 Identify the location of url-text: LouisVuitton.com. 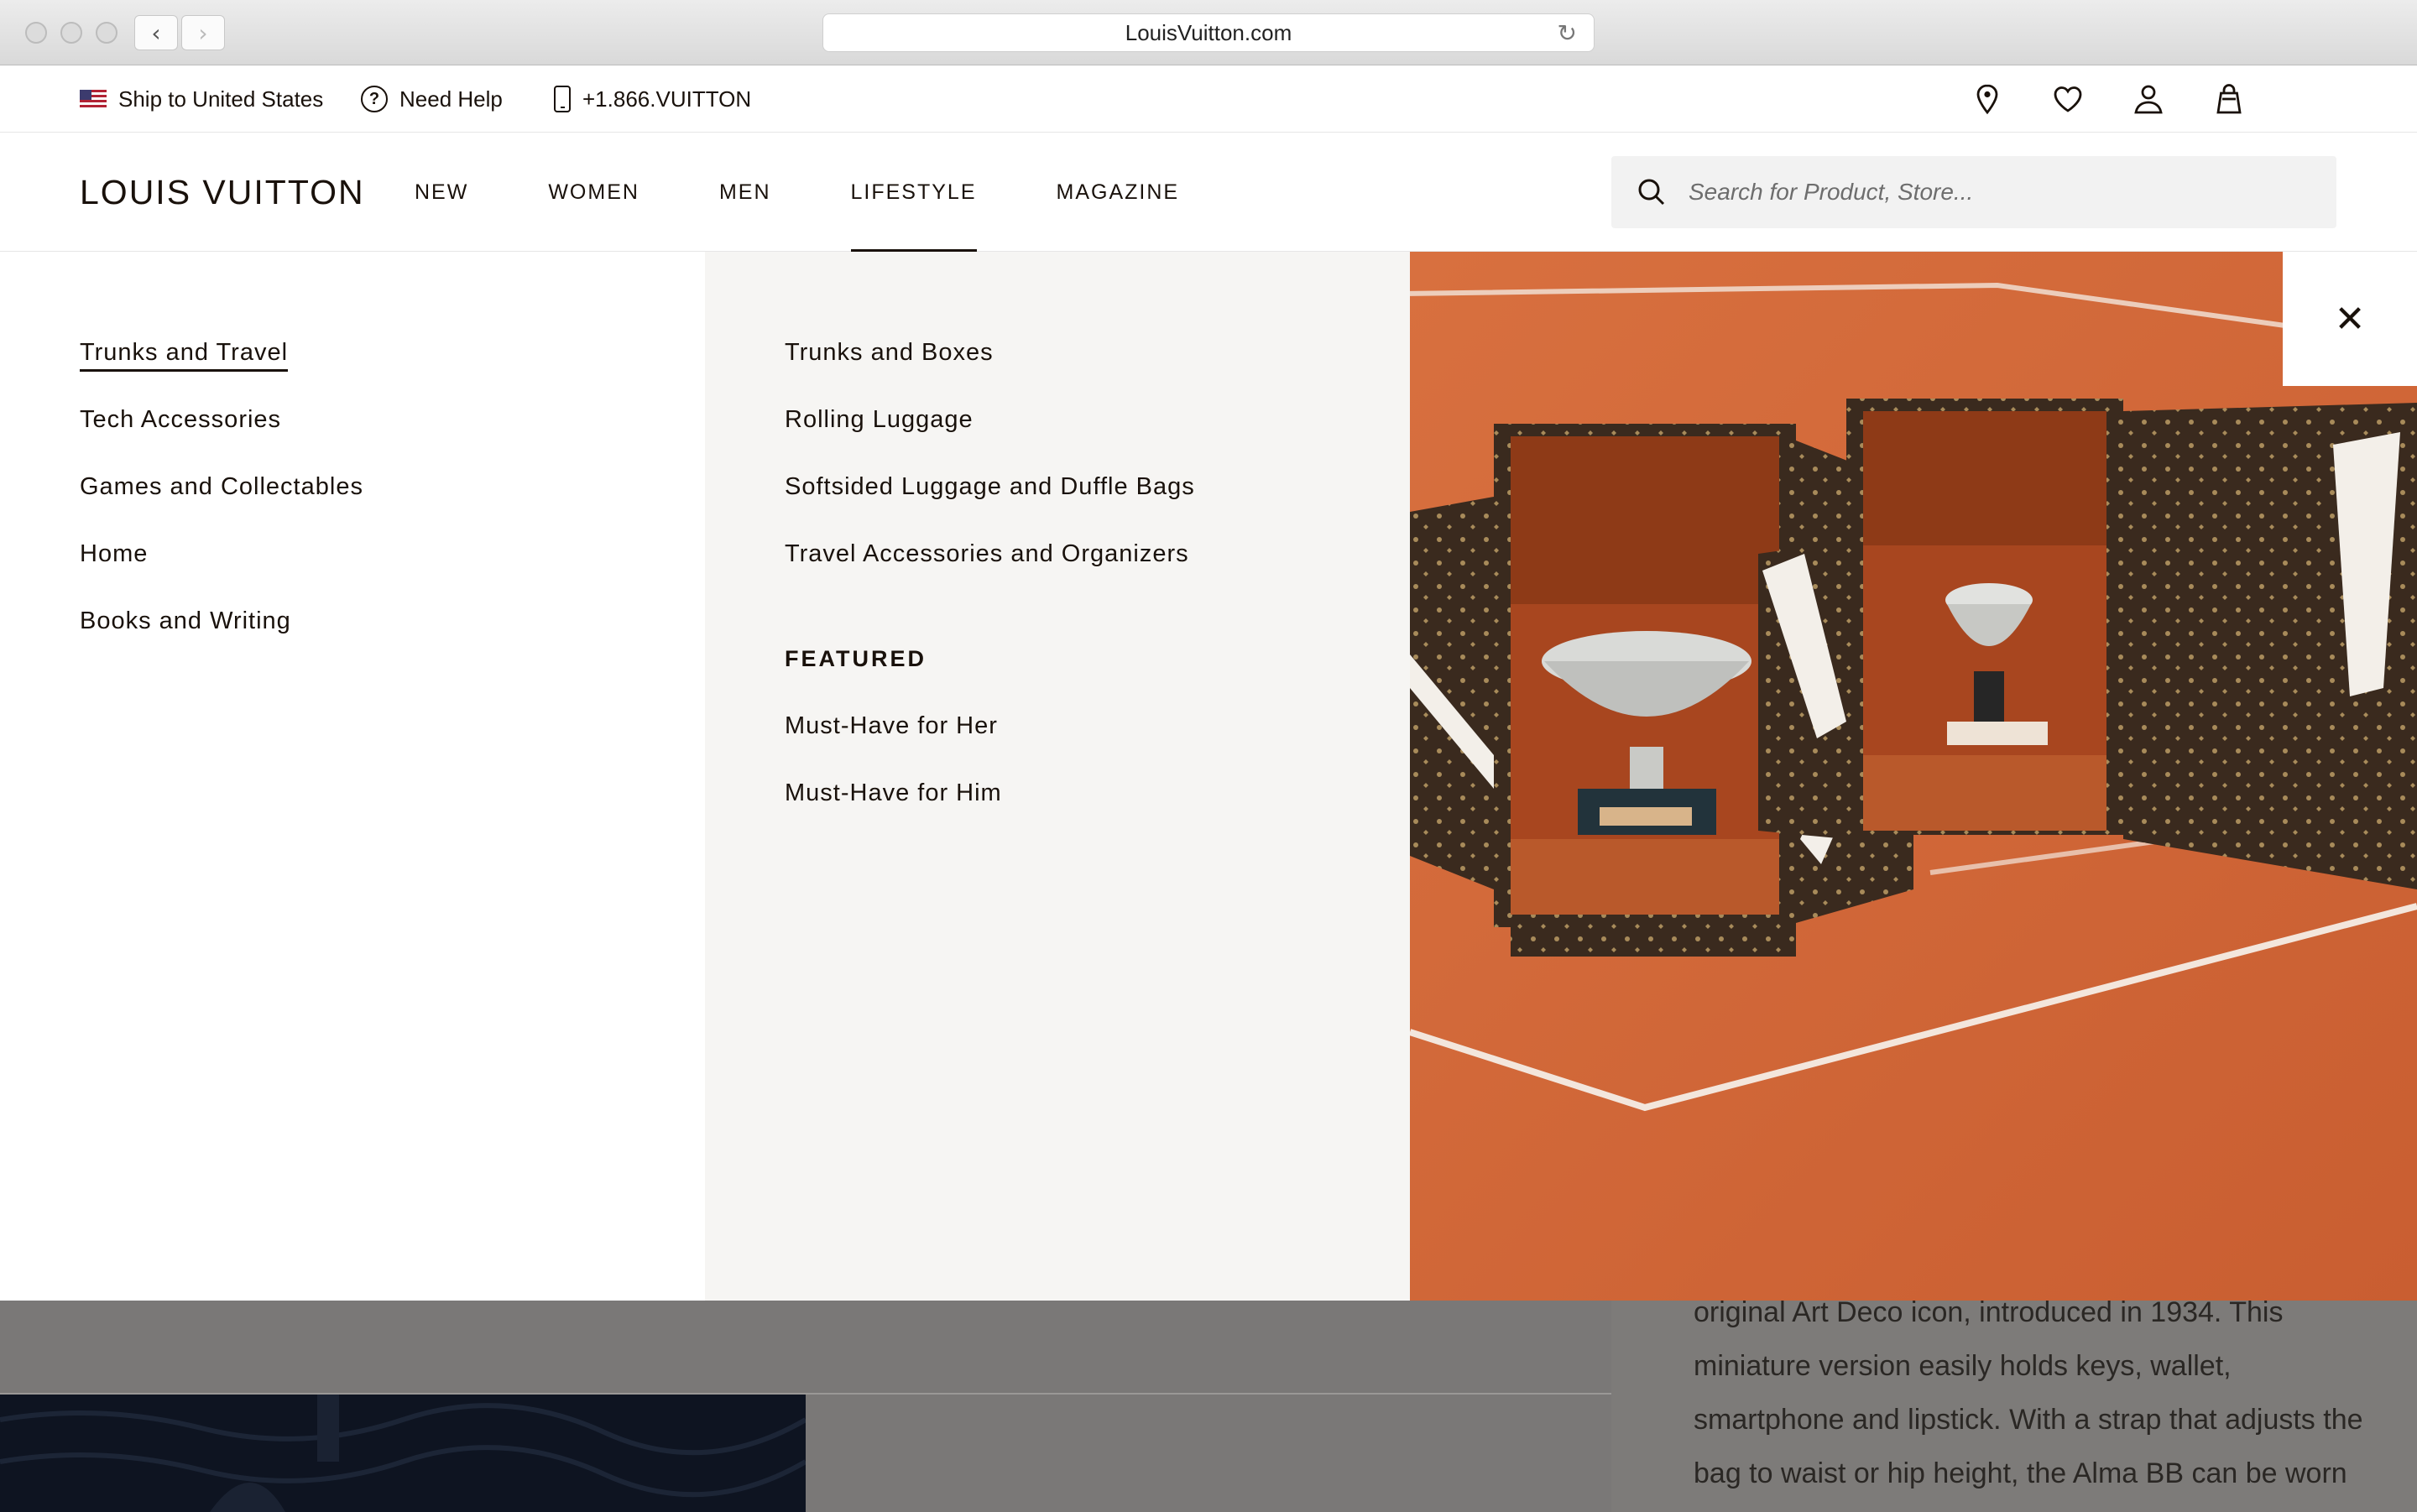
(1208, 32).